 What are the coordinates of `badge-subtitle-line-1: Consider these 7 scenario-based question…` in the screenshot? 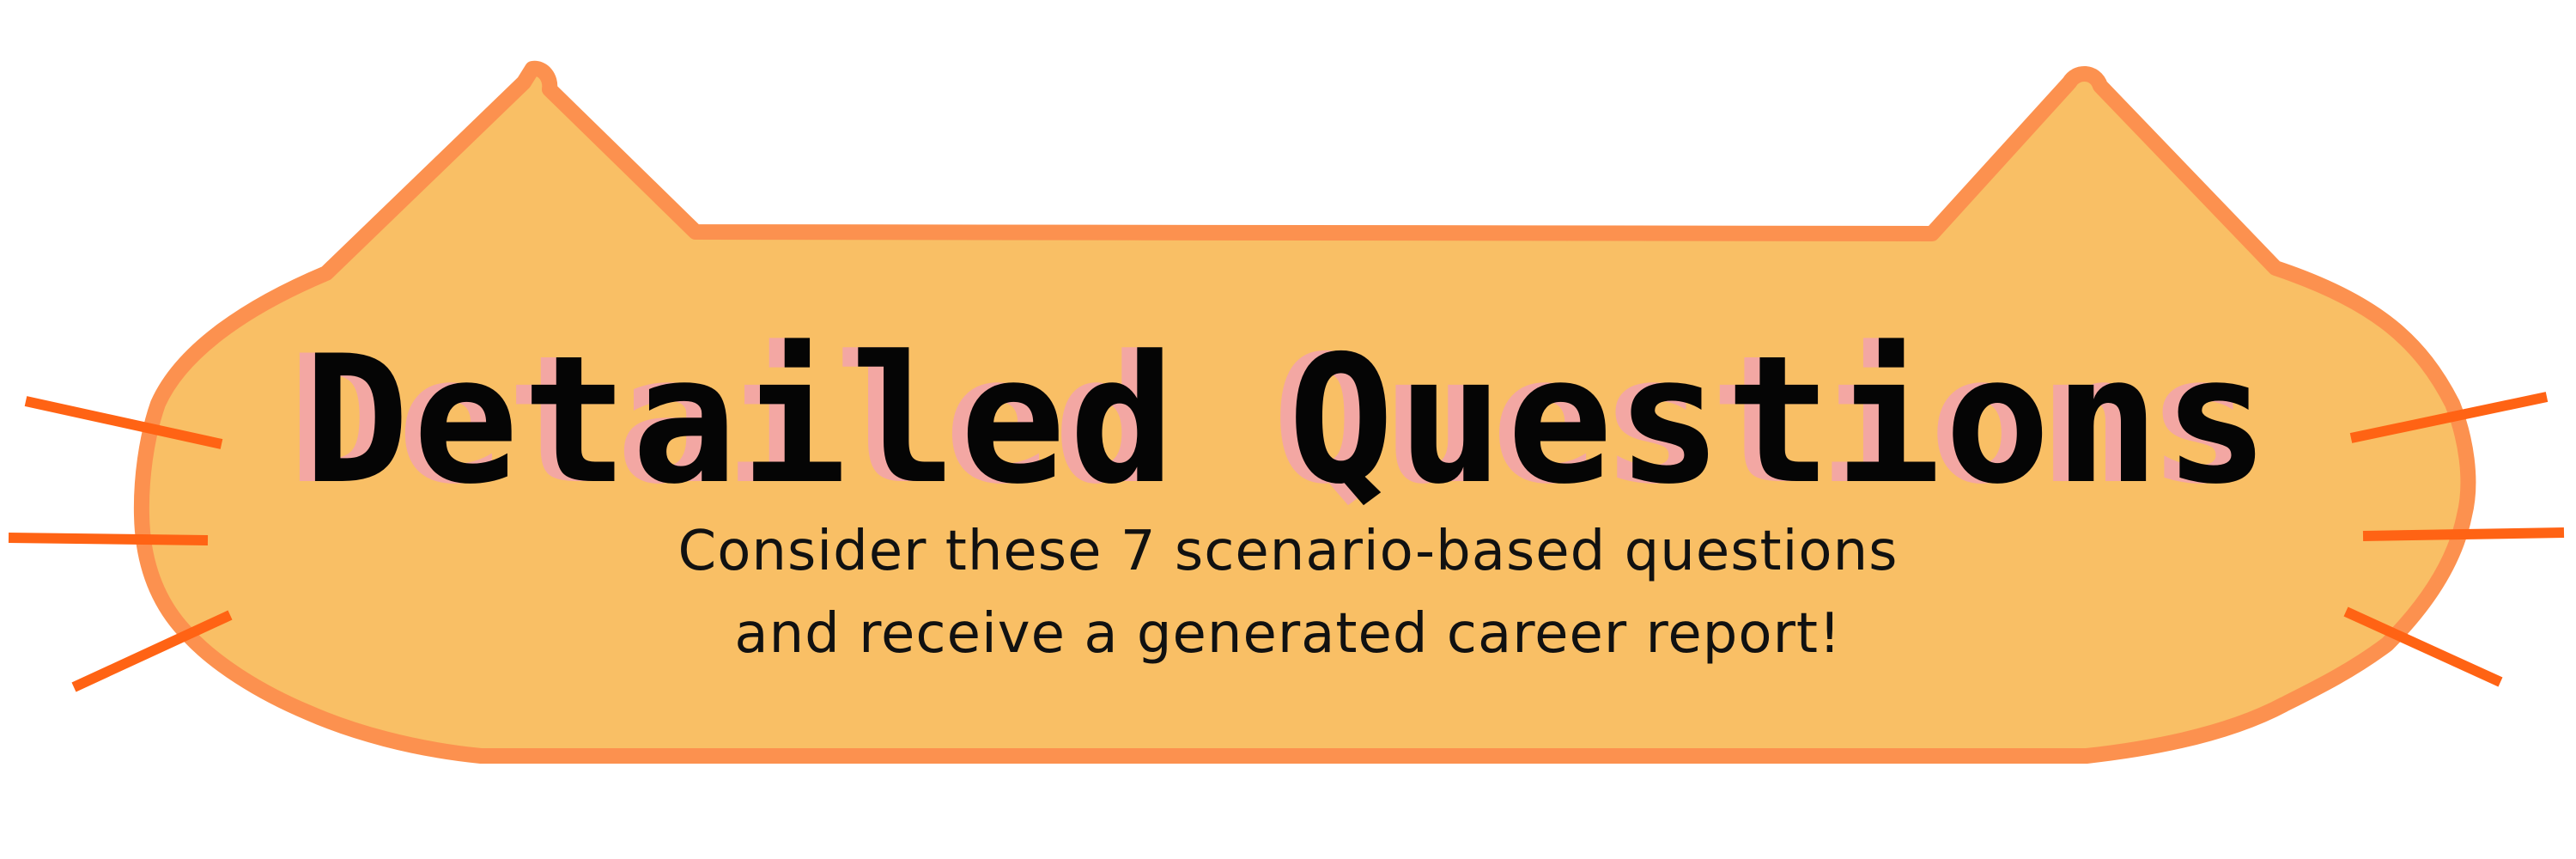 It's located at (1288, 551).